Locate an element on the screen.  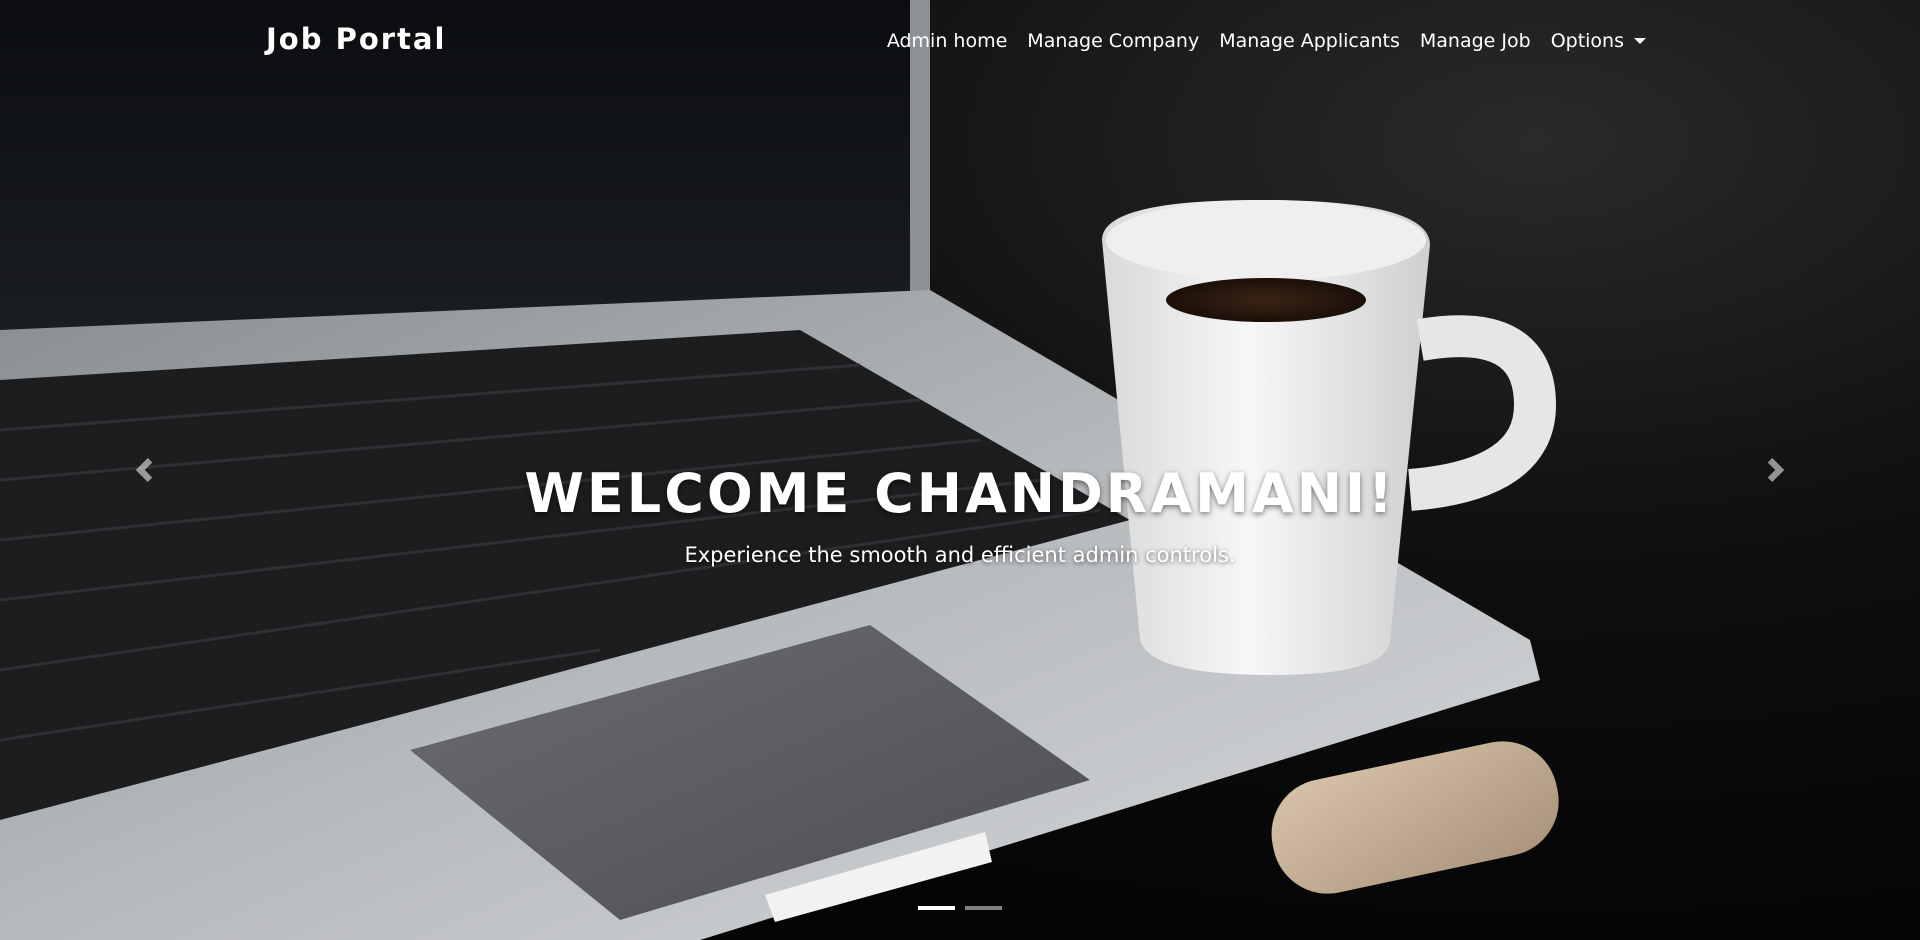
carousel-next-button is located at coordinates (1776, 470).